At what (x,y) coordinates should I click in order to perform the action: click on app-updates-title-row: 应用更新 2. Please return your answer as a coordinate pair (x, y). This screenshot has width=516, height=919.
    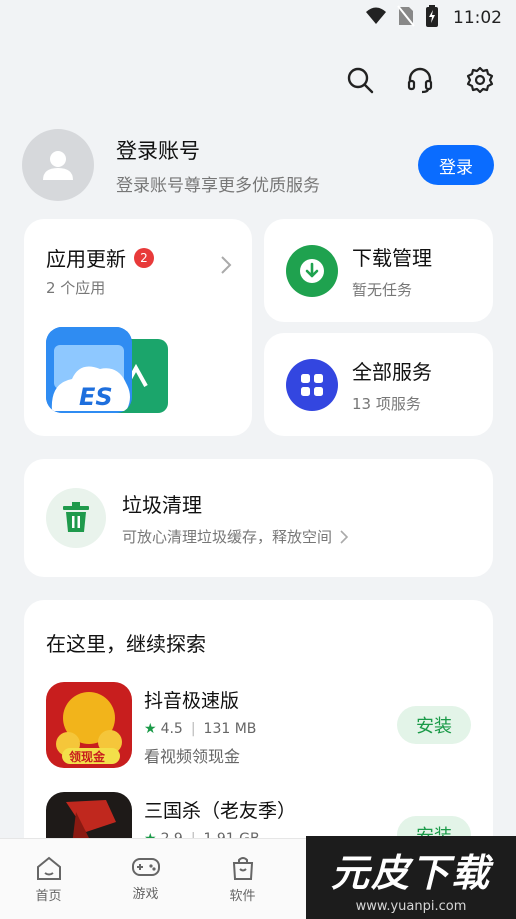
    Looking at the image, I should click on (100, 257).